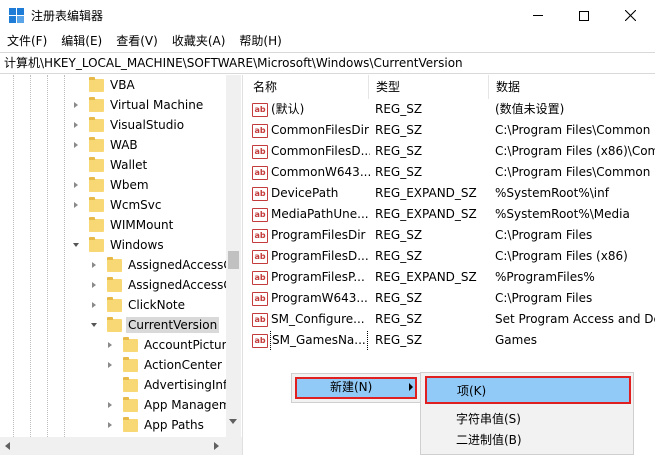 The image size is (655, 455). What do you see at coordinates (307, 87) in the screenshot?
I see `column-header-name: 名称` at bounding box center [307, 87].